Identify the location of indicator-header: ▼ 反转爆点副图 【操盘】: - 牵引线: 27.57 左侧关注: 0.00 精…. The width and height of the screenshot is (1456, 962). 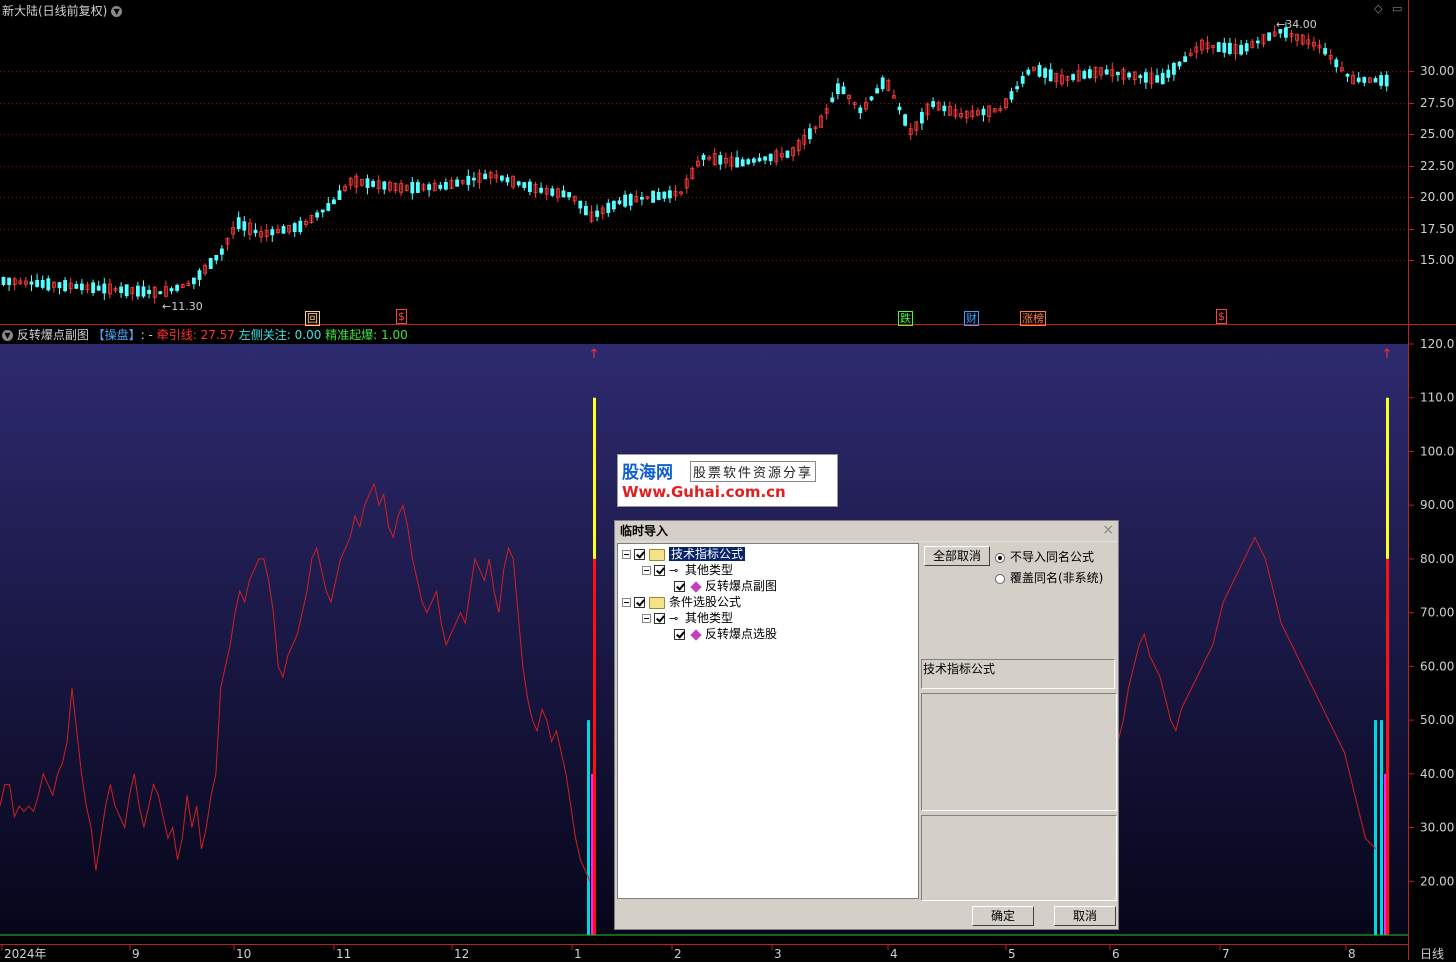
(205, 334).